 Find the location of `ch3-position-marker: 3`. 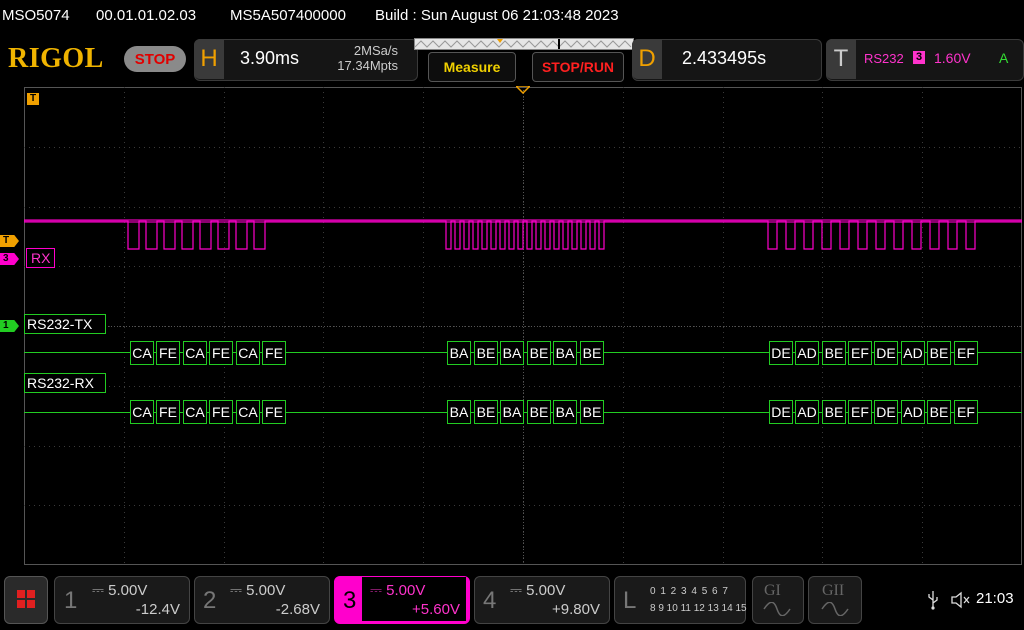

ch3-position-marker: 3 is located at coordinates (9, 259).